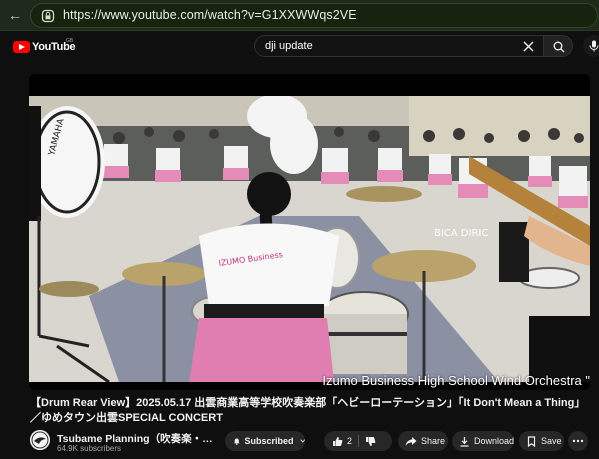 This screenshot has width=599, height=459. Describe the element at coordinates (464, 441) in the screenshot. I see `download-icon` at that location.